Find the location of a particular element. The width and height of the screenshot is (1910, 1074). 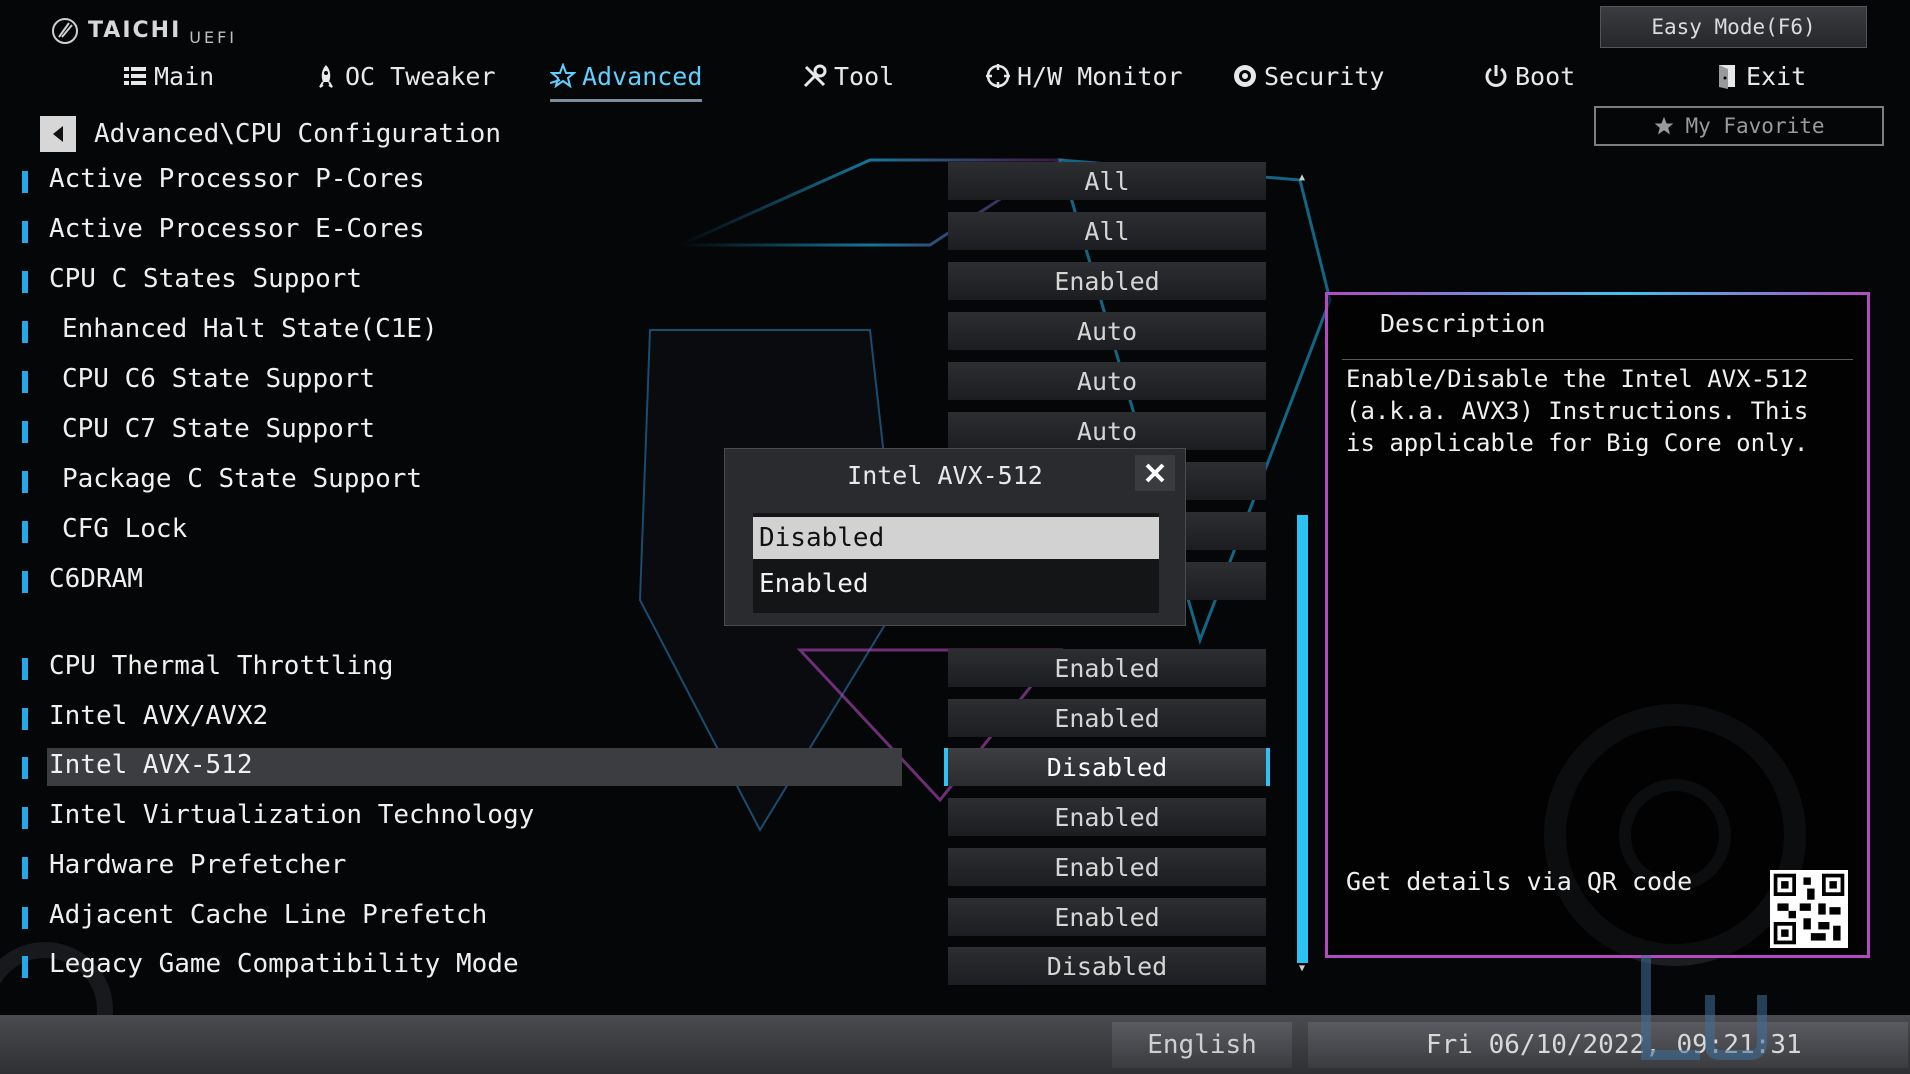

setting-label: Intel AVX/AVX2 is located at coordinates (159, 716).